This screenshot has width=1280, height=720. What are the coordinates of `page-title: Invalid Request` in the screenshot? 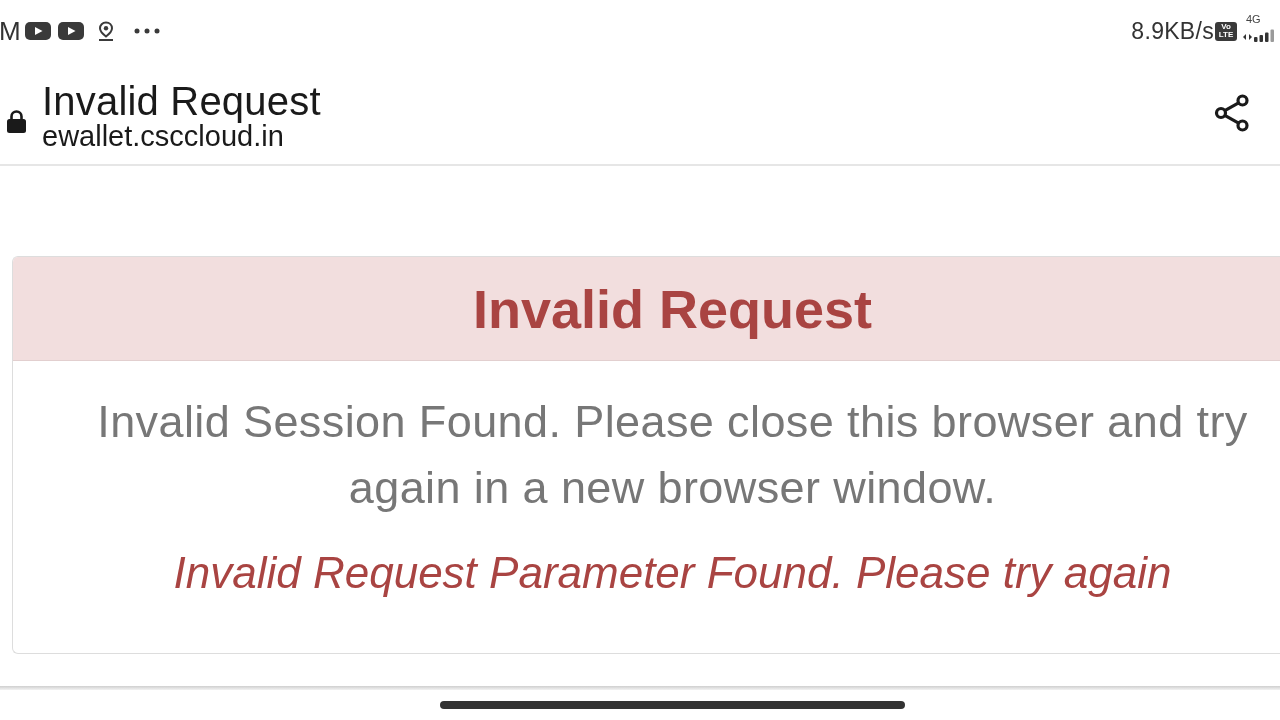 It's located at (181, 101).